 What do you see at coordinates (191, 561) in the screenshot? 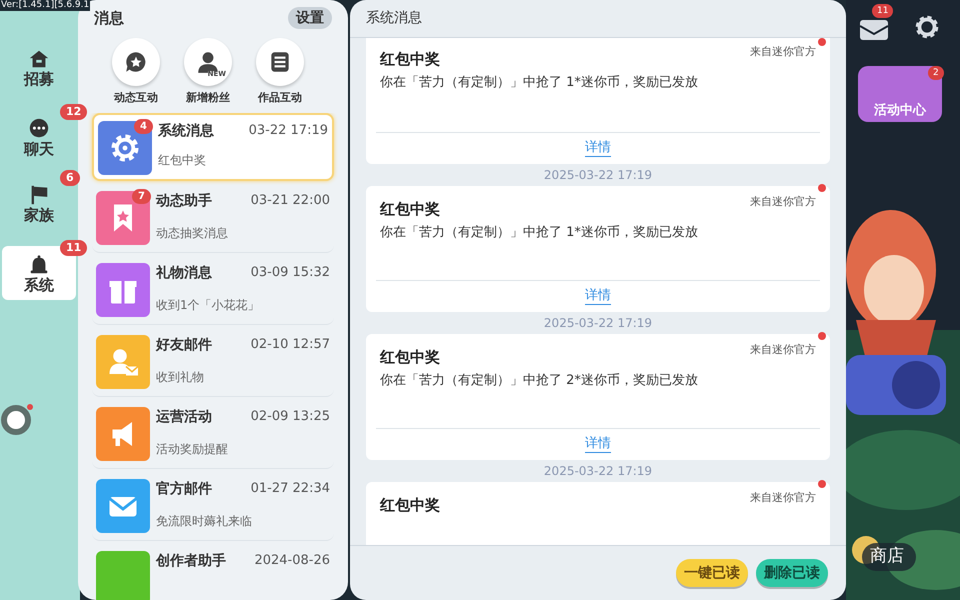
I see `conversation-title: 创作者助手` at bounding box center [191, 561].